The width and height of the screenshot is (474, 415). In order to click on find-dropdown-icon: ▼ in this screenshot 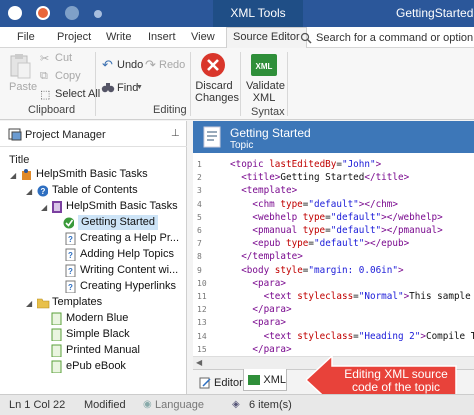, I will do `click(139, 87)`.